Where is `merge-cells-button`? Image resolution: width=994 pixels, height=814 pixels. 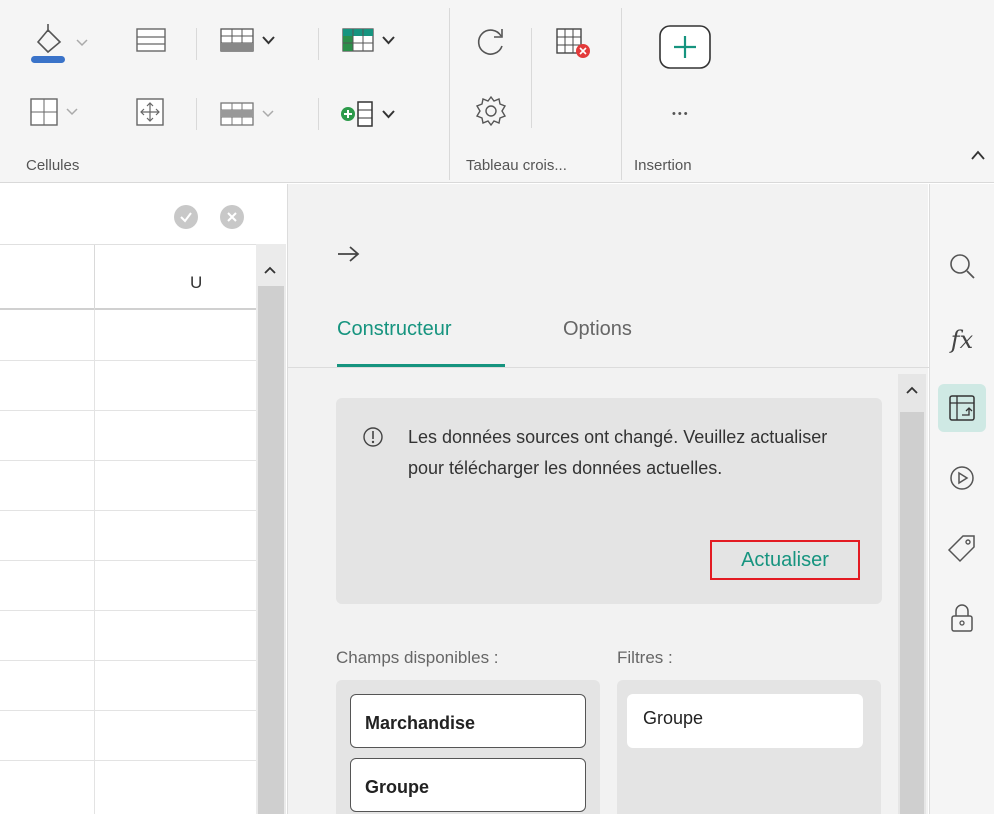
merge-cells-button is located at coordinates (150, 112).